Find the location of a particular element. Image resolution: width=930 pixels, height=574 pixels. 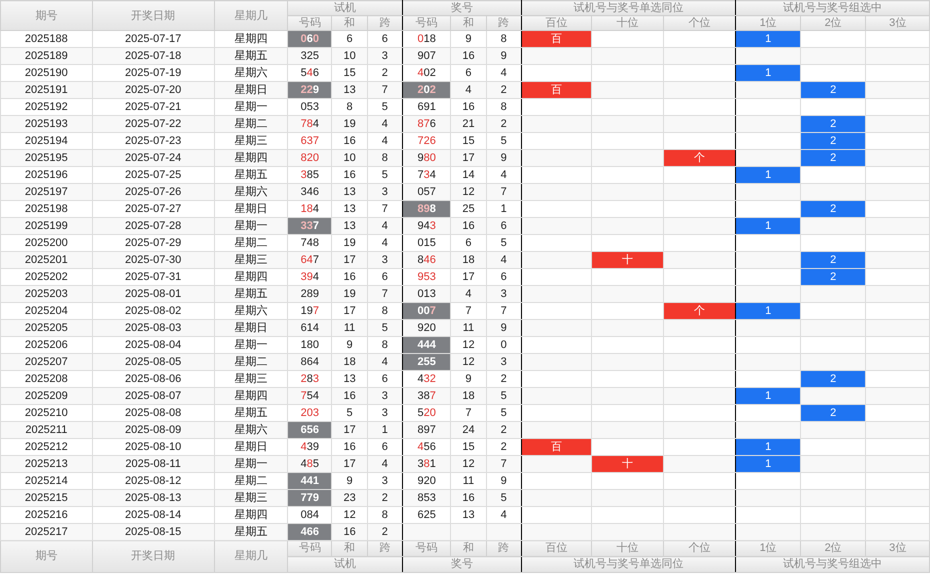

table-cell: 060 is located at coordinates (310, 39).